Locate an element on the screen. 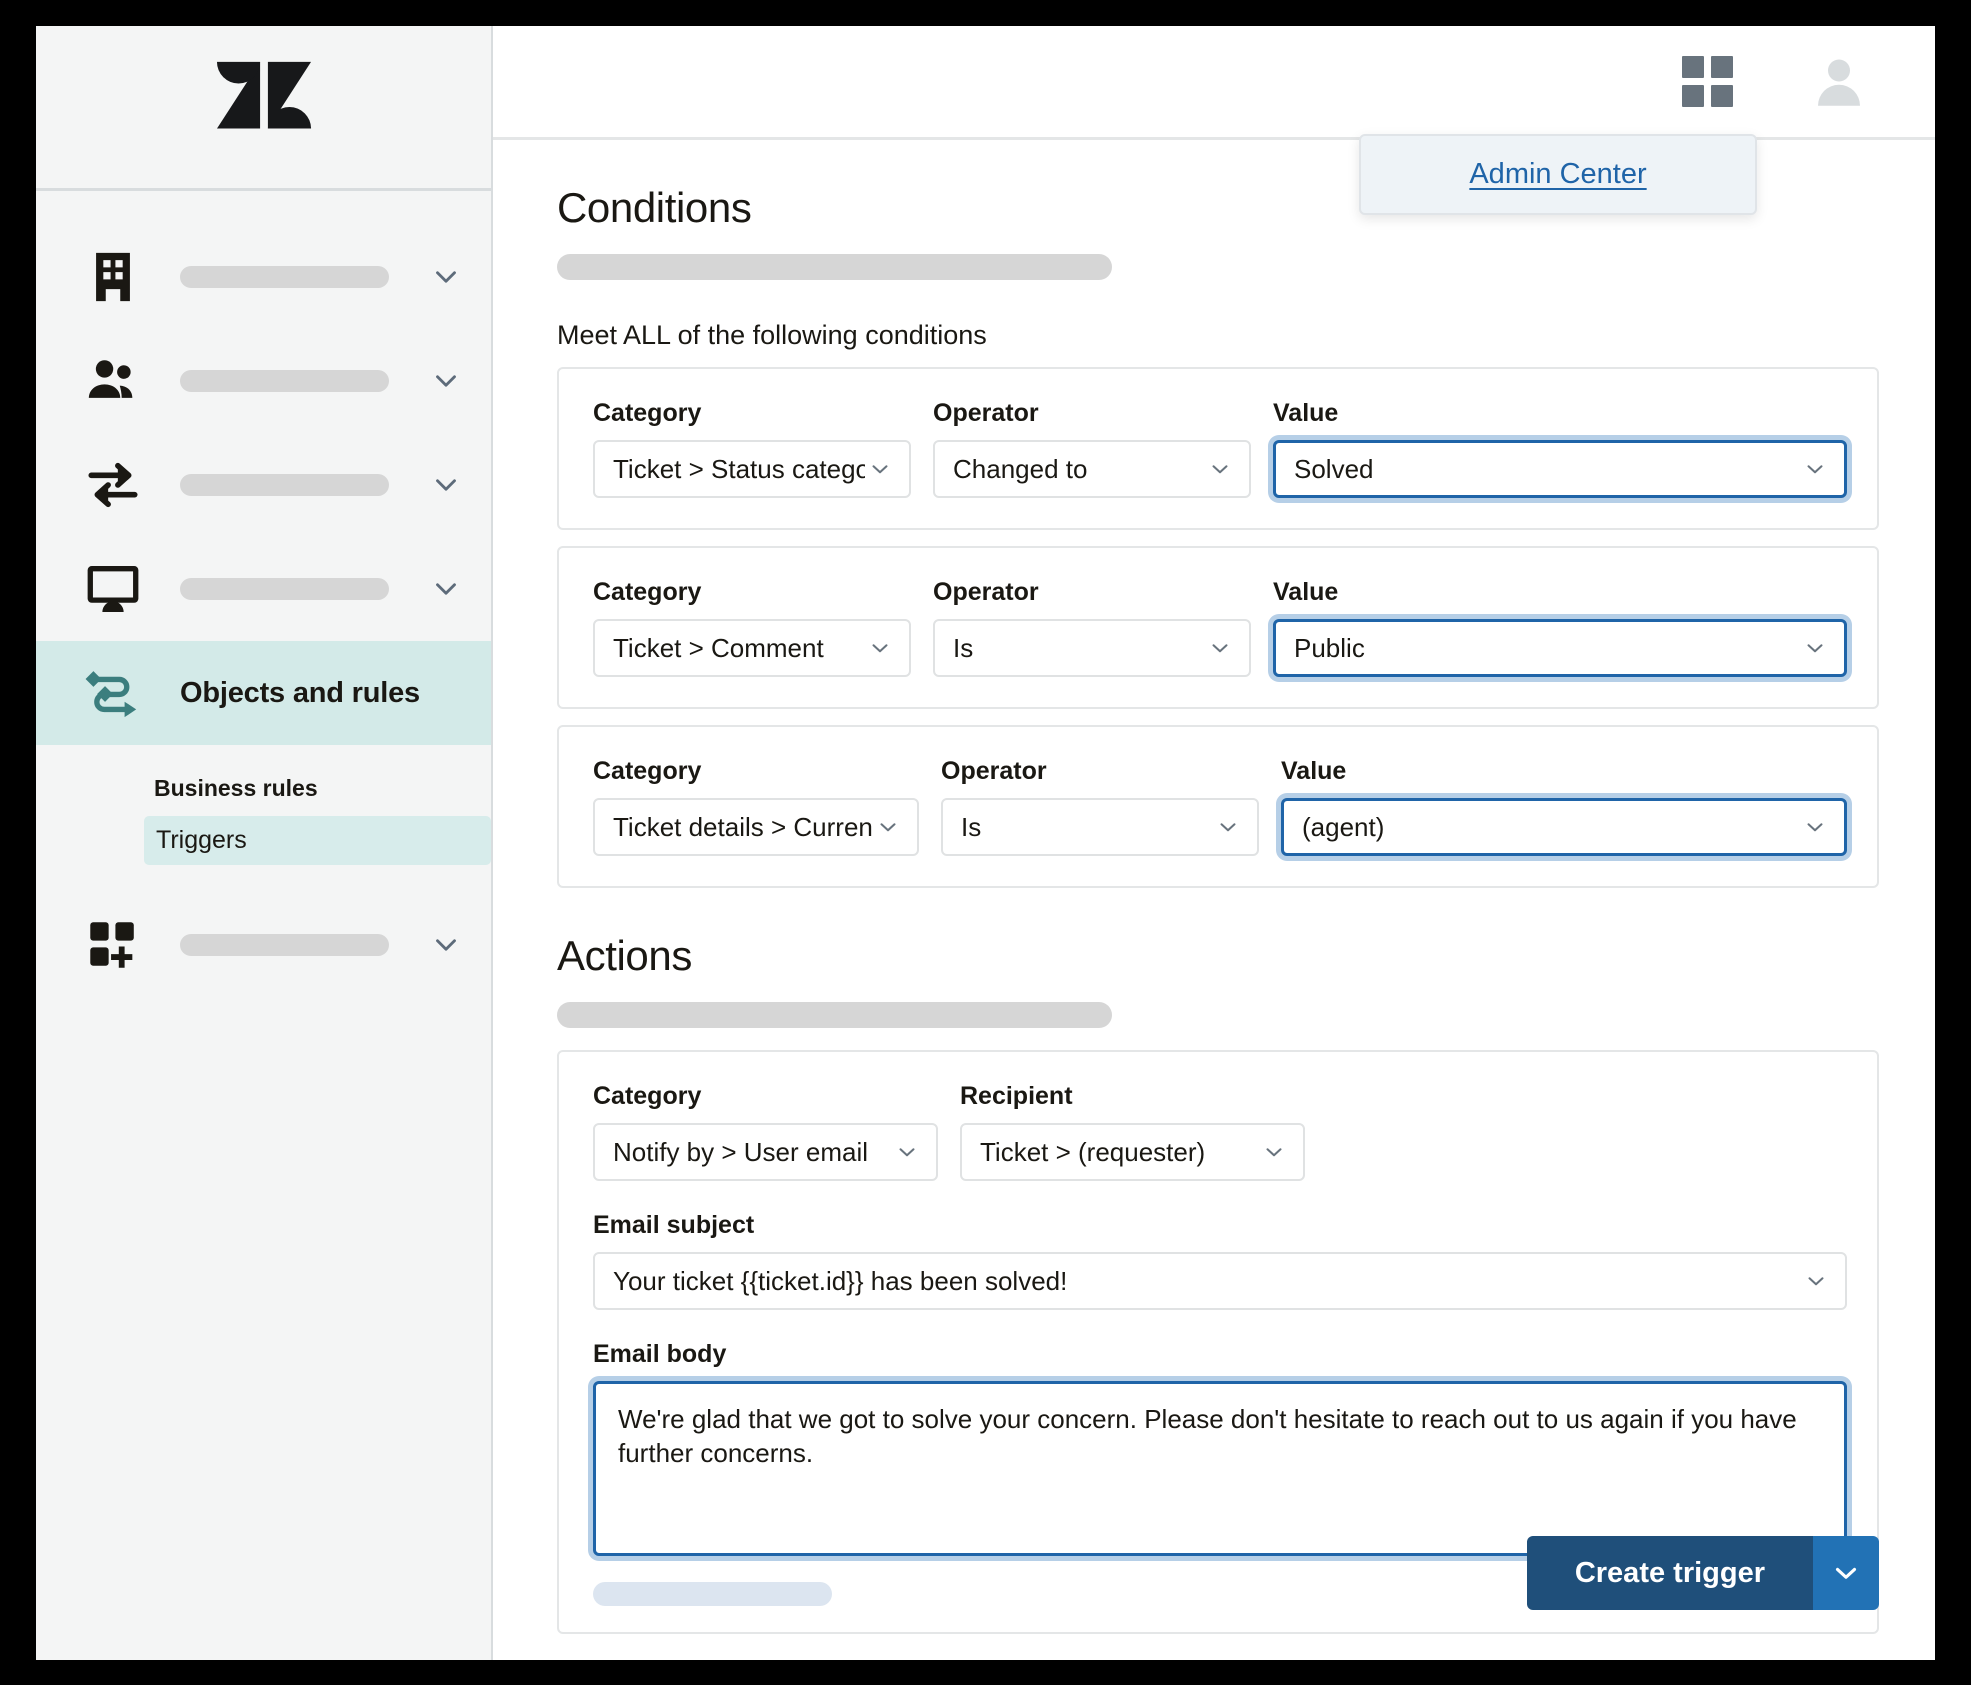 The width and height of the screenshot is (1971, 1685). objects-rules-icon is located at coordinates (113, 693).